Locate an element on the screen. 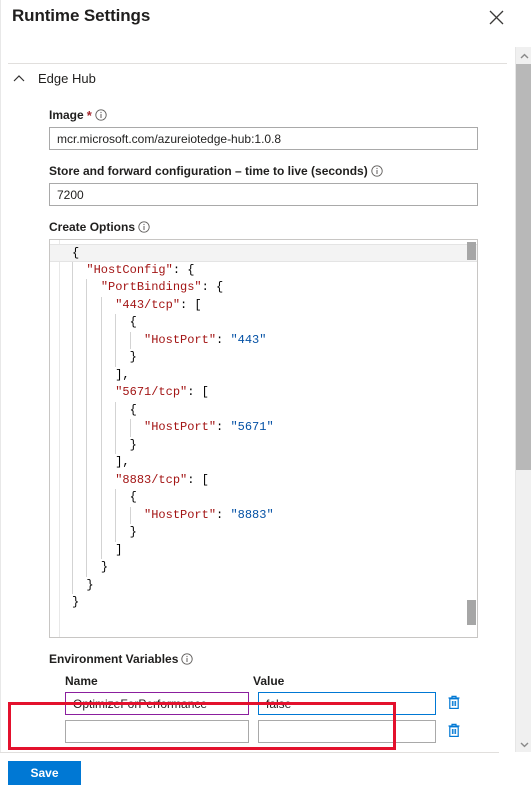 The image size is (531, 792). section-header-edge-hub: Edge Hub is located at coordinates (54, 78).